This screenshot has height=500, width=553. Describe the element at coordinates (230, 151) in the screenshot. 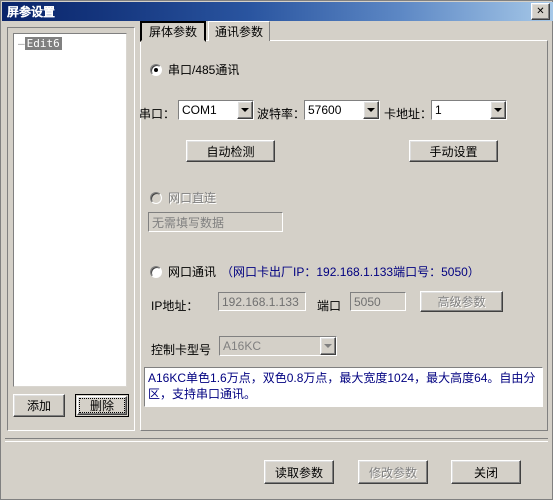

I see `auto-detect-button: 自动检测` at that location.